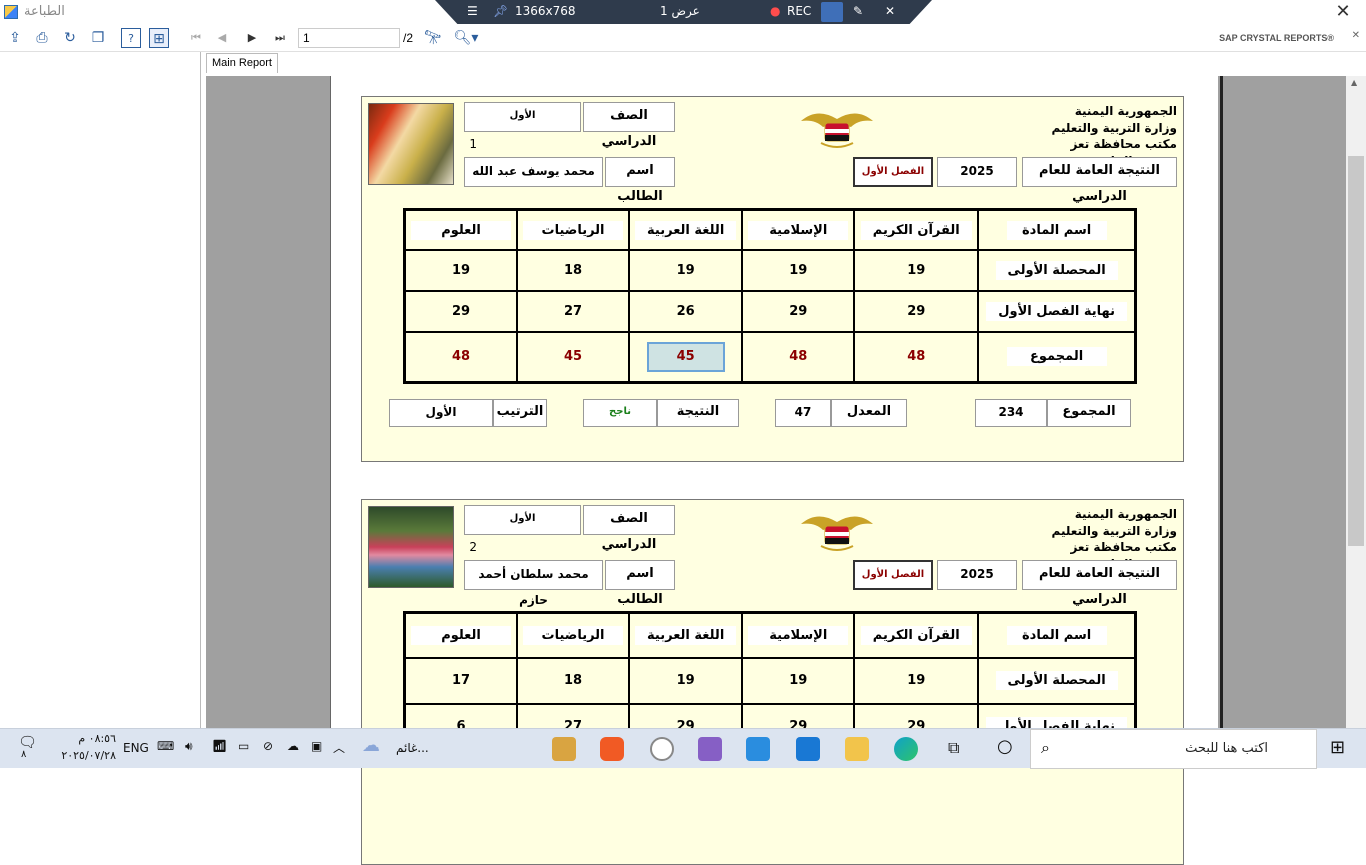  What do you see at coordinates (461, 230) in the screenshot?
I see `column-header: العلوم` at bounding box center [461, 230].